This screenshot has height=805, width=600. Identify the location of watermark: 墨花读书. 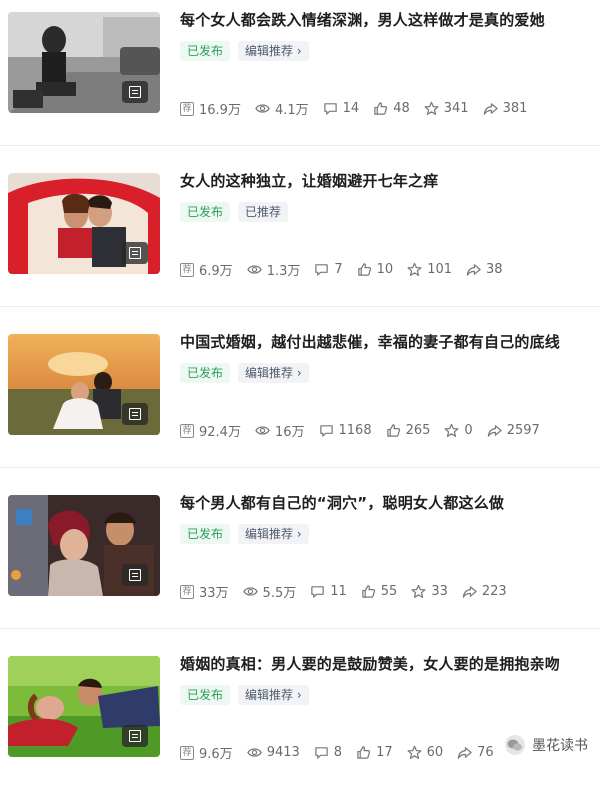
(546, 745).